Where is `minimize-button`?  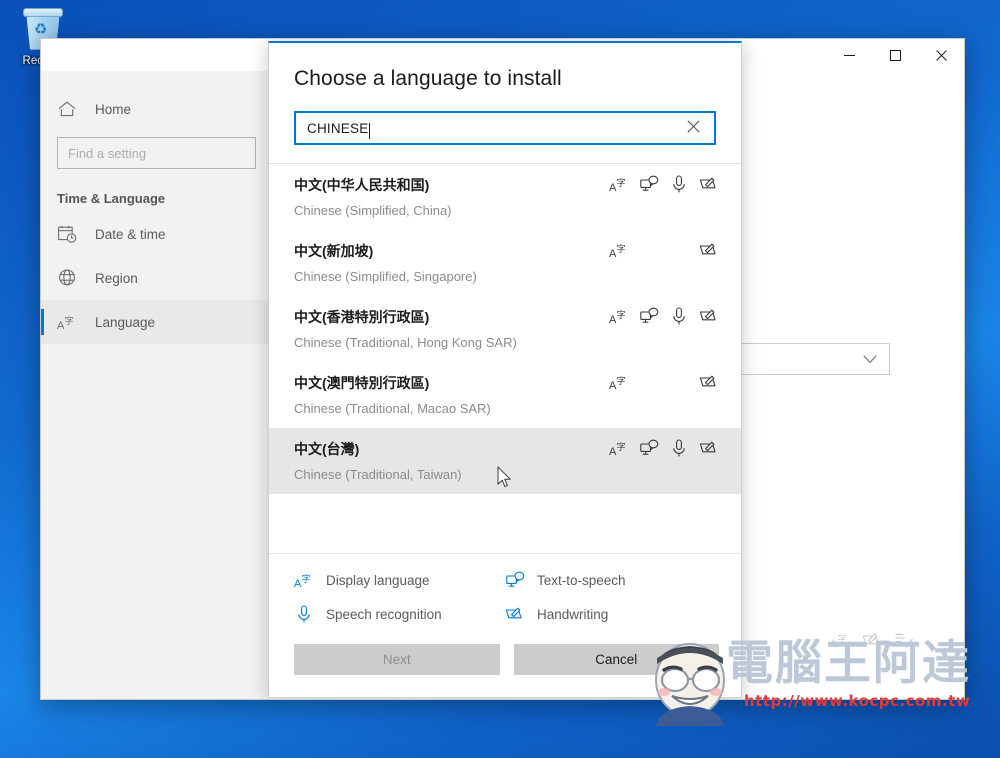 minimize-button is located at coordinates (849, 55).